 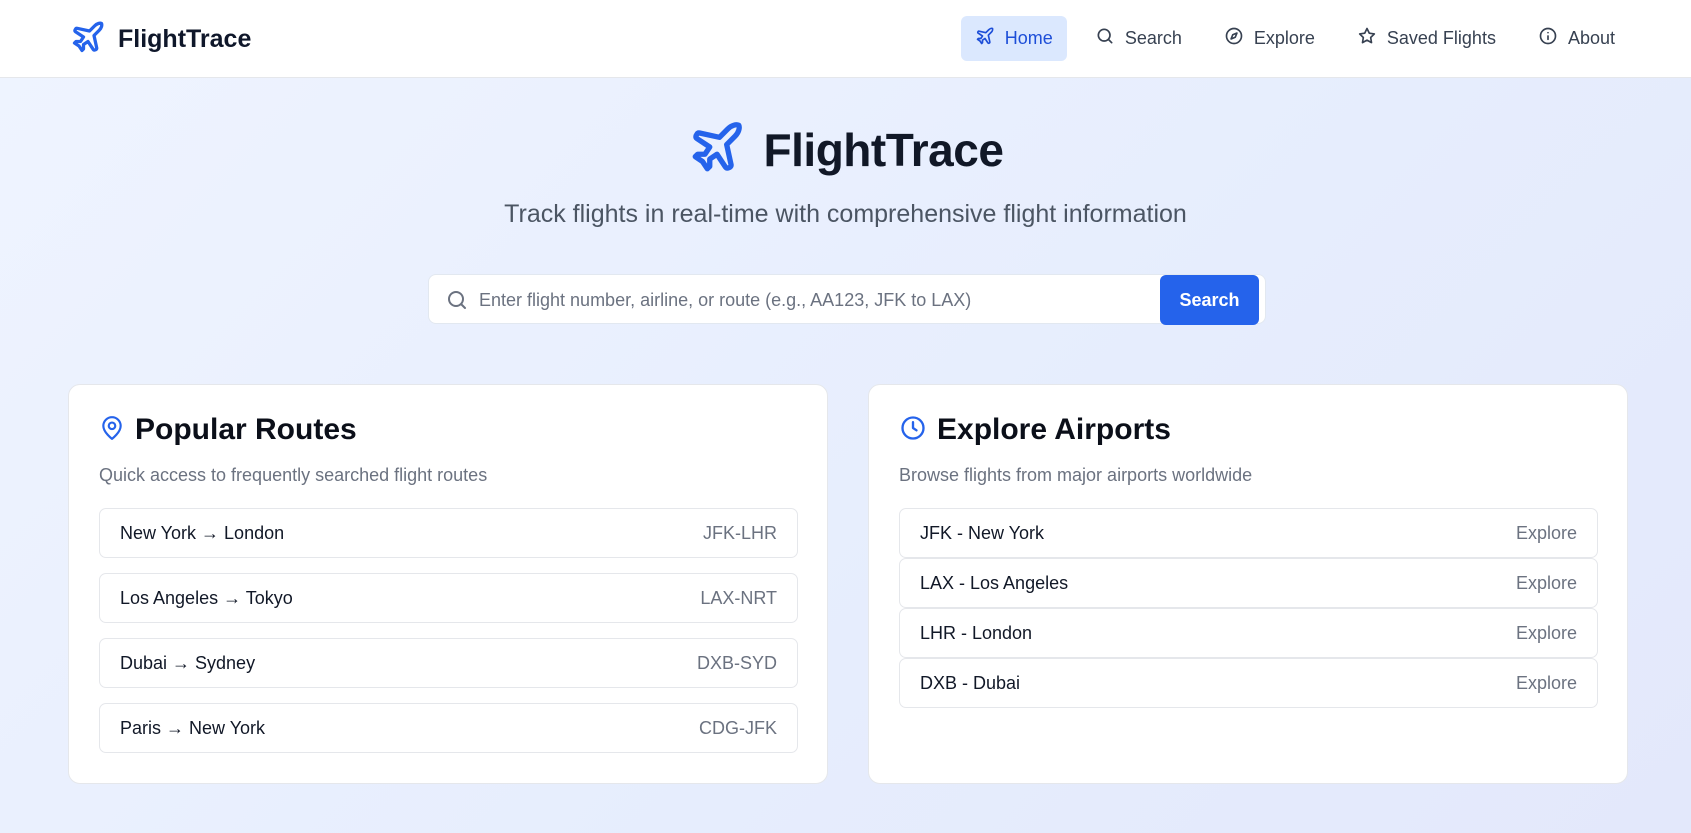 I want to click on route-code: LAX-NRT, so click(x=738, y=597).